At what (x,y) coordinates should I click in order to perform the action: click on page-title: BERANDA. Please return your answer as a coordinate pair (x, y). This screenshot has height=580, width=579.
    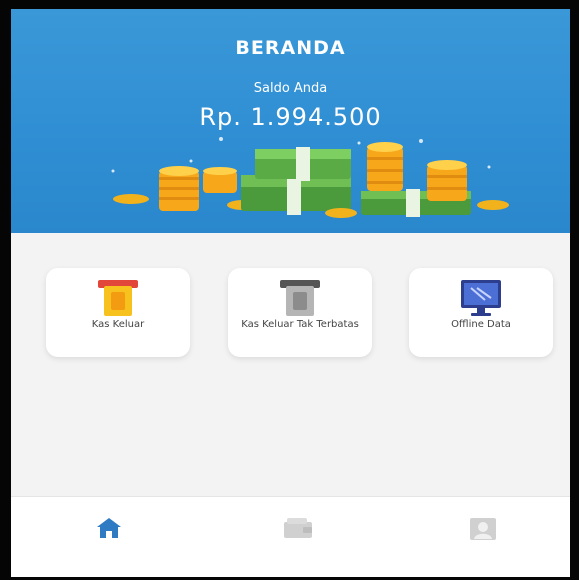
    Looking at the image, I should click on (290, 48).